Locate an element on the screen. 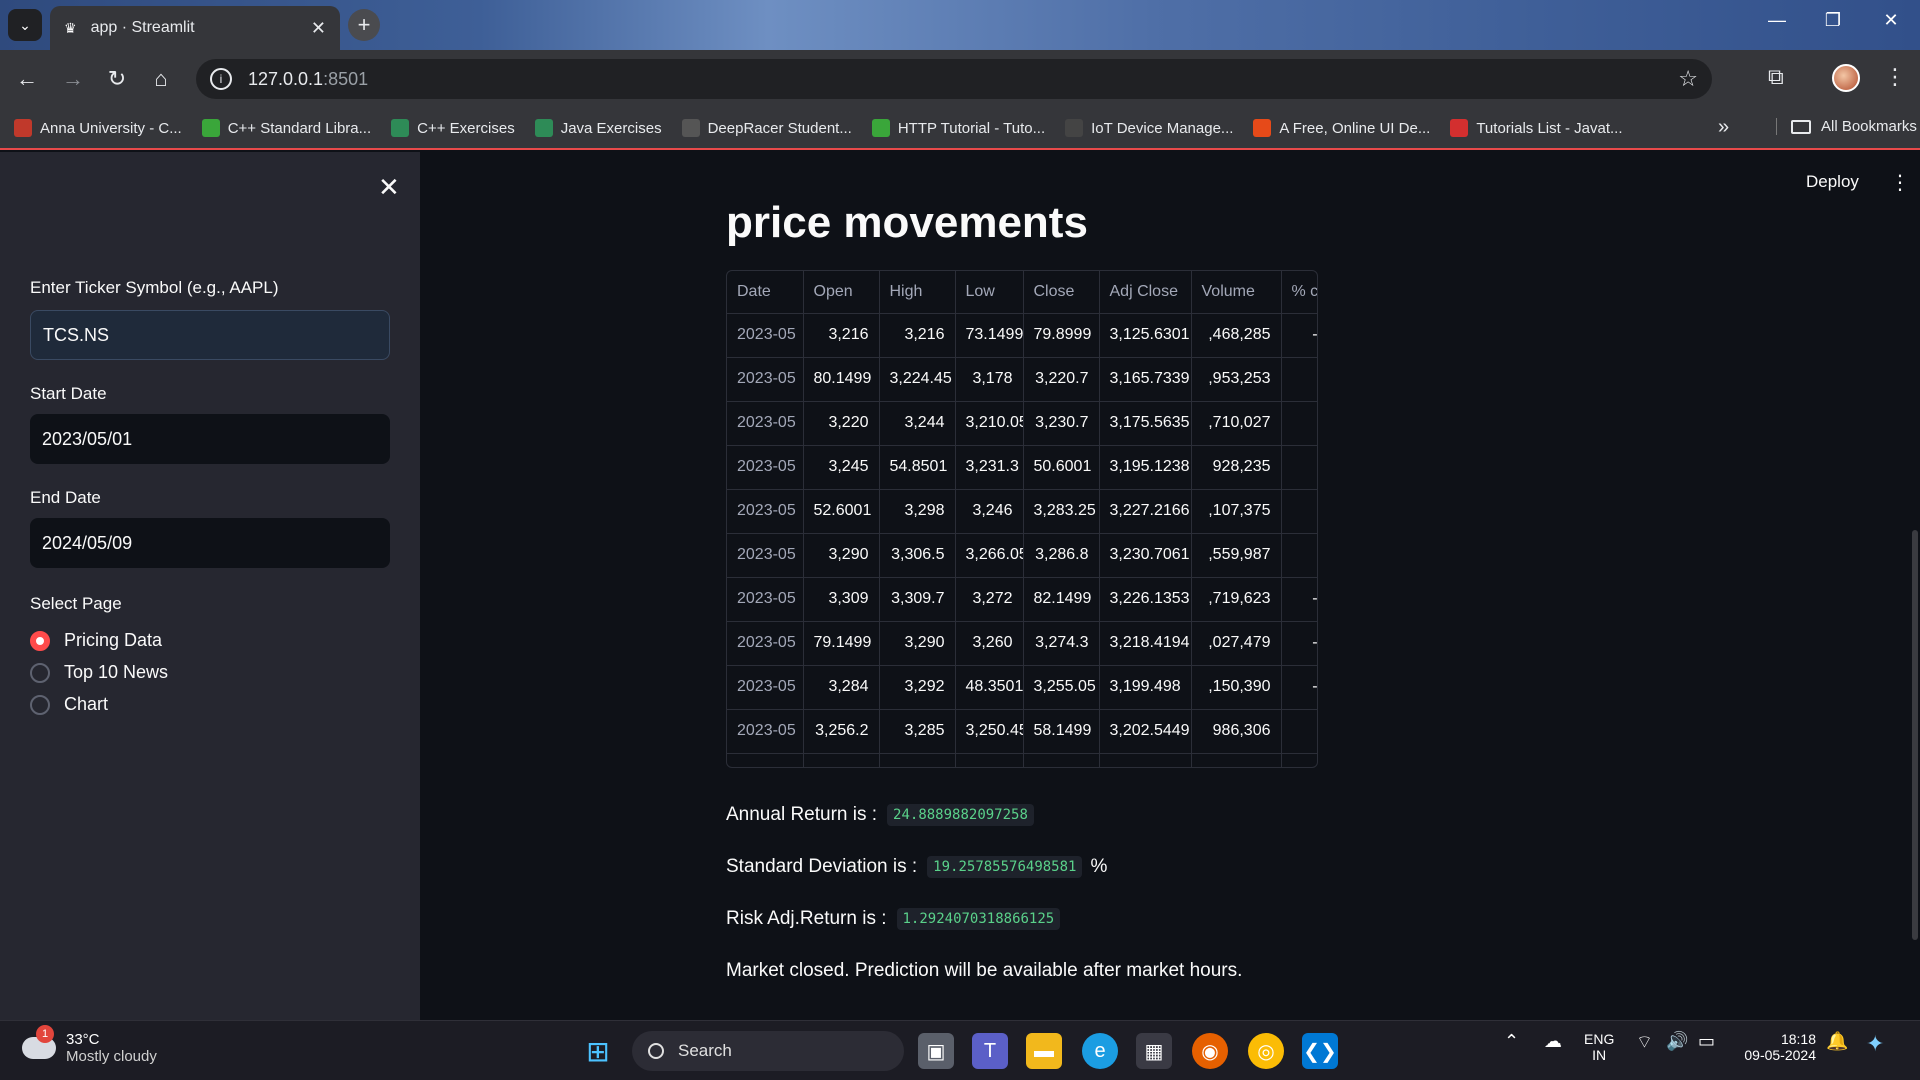  browser-tab: ♛ app · Streamlit ✕ is located at coordinates (195, 28).